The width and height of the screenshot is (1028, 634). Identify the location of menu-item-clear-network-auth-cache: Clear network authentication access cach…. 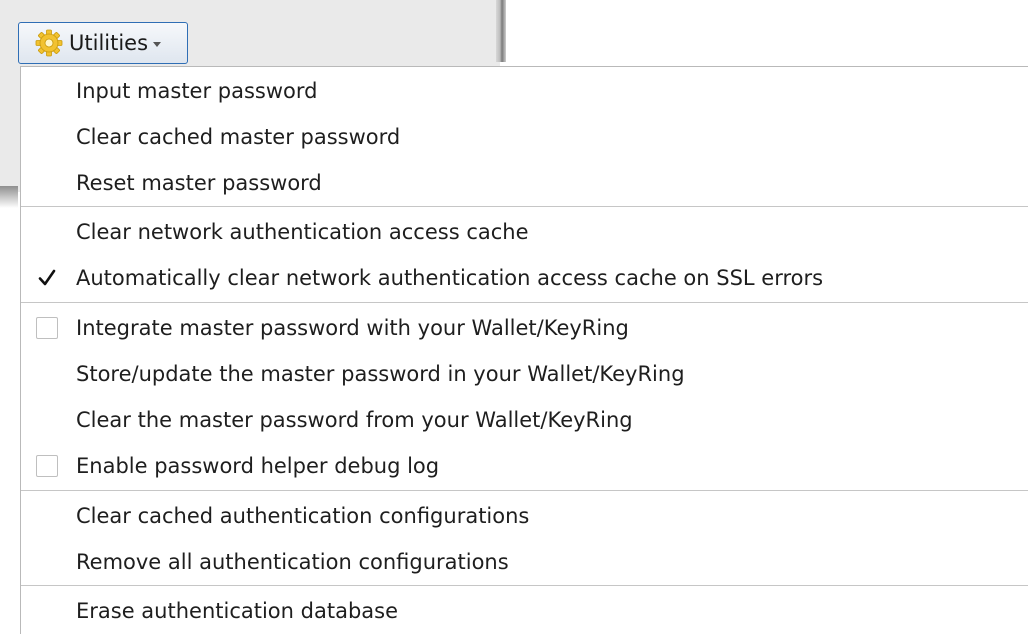
(524, 232).